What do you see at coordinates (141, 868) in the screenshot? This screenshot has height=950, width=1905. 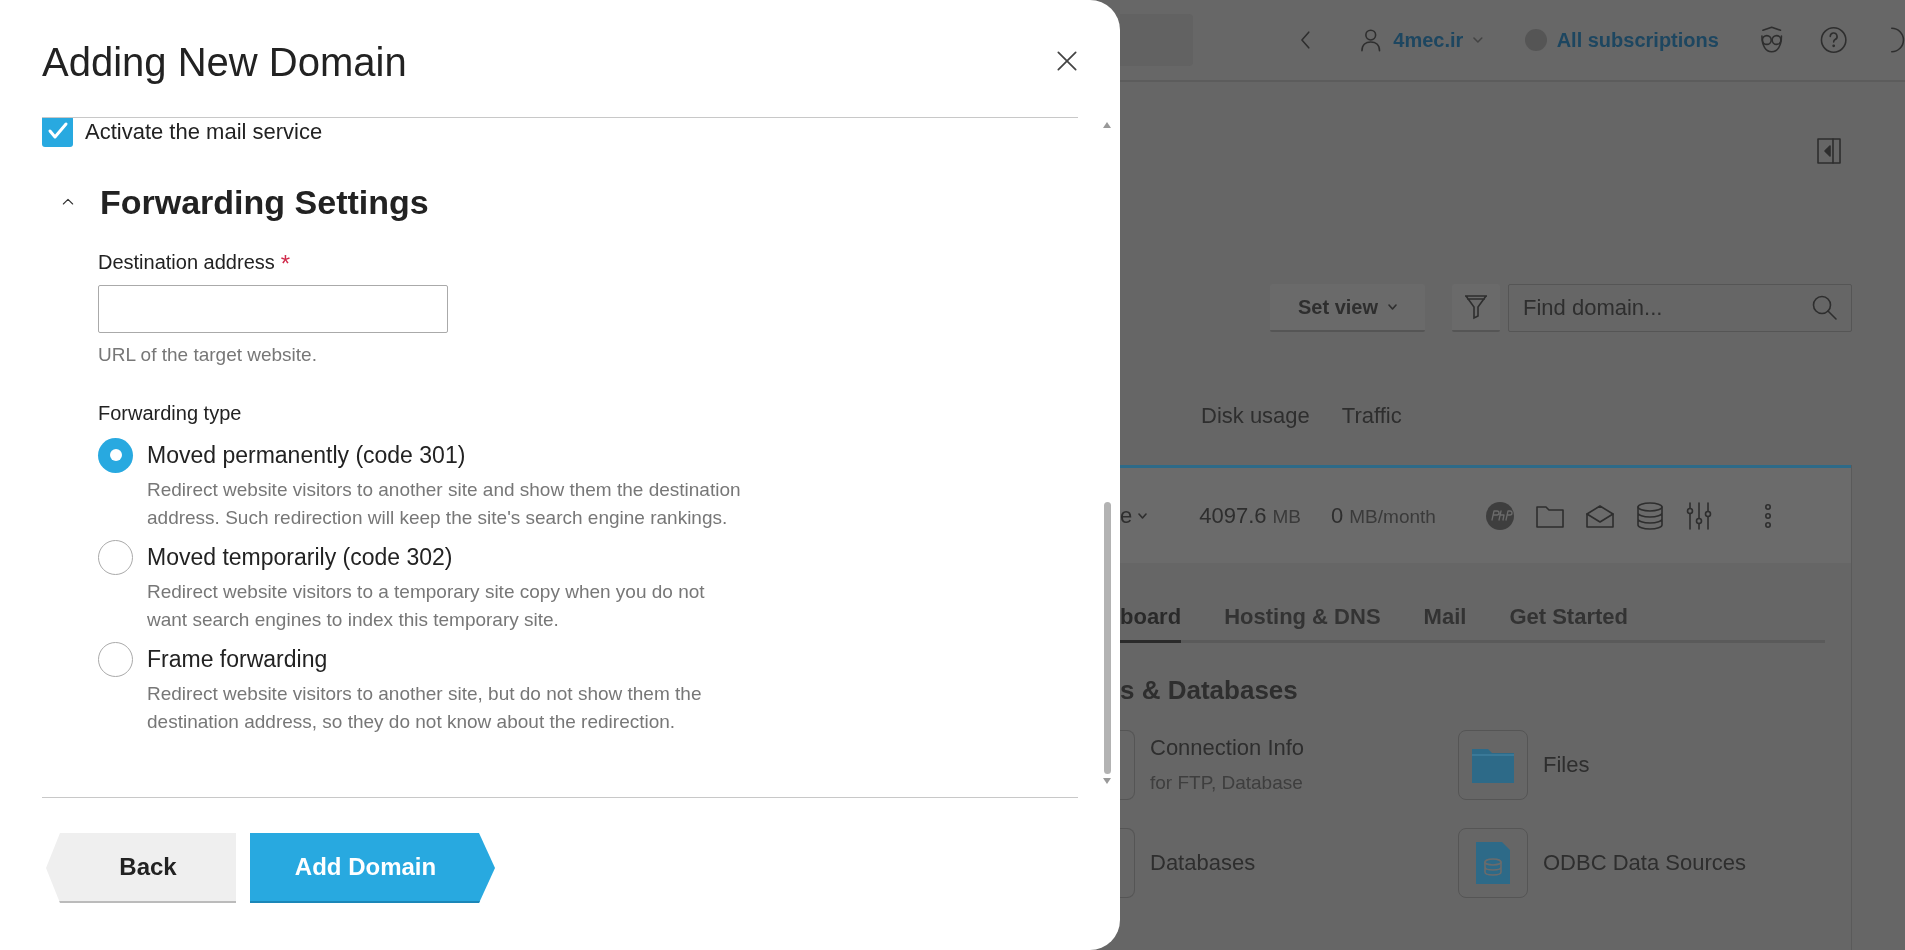 I see `back-button: Back` at bounding box center [141, 868].